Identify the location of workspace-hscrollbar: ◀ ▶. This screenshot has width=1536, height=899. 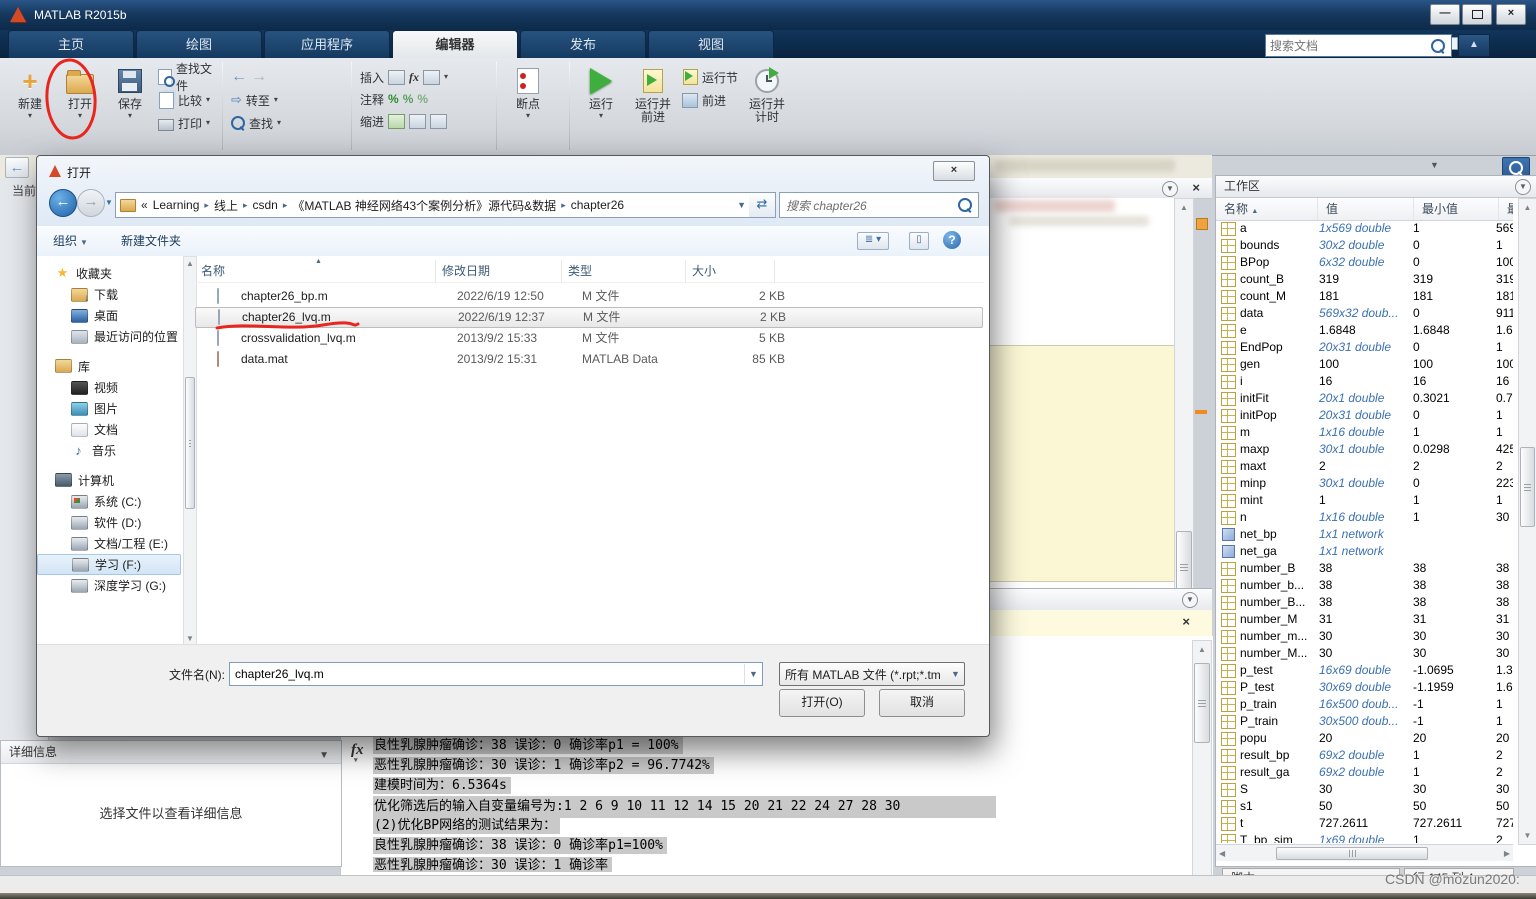
(1364, 852).